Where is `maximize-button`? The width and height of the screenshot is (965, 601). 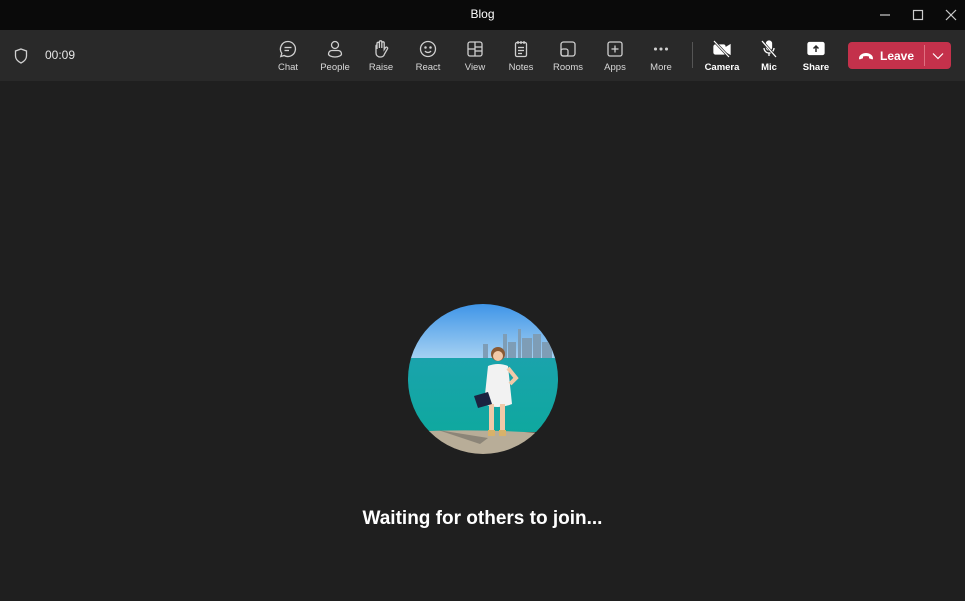 maximize-button is located at coordinates (918, 15).